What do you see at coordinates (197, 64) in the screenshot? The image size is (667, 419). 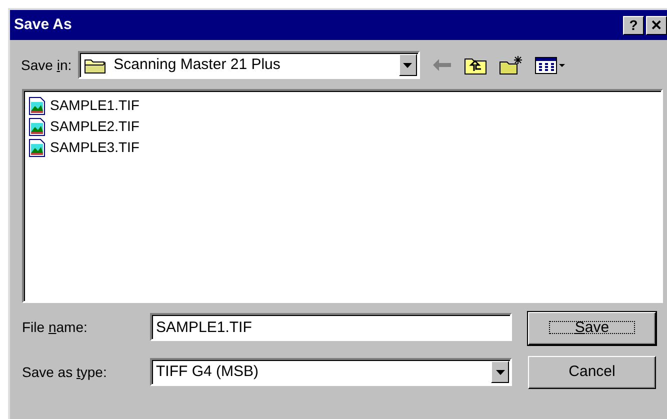 I see `folder-name: Scanning Master 21 Plus` at bounding box center [197, 64].